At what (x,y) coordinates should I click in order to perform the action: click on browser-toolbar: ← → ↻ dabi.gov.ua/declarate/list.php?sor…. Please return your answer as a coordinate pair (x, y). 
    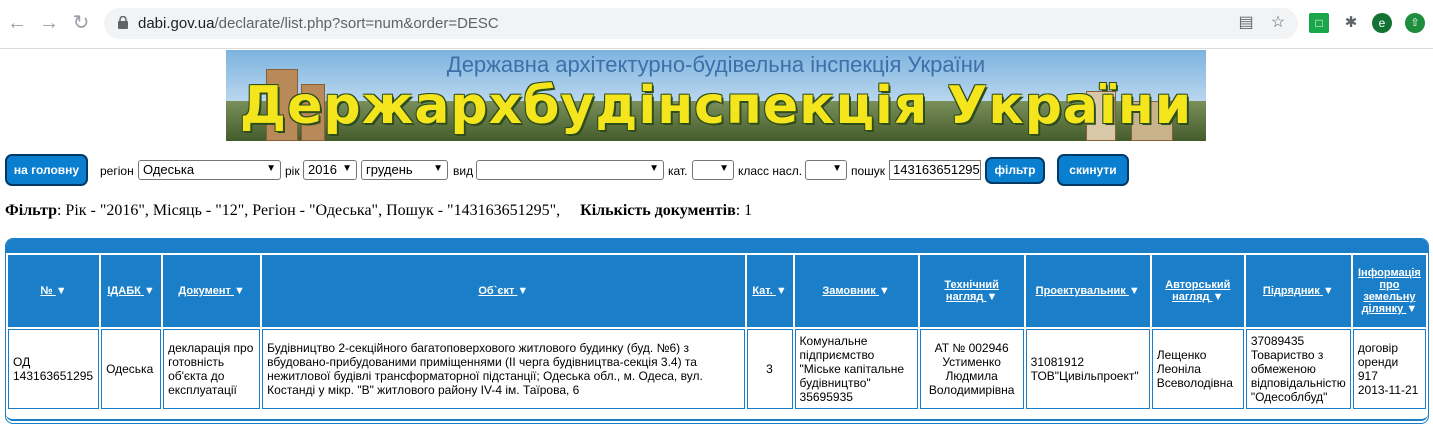
    Looking at the image, I should click on (716, 24).